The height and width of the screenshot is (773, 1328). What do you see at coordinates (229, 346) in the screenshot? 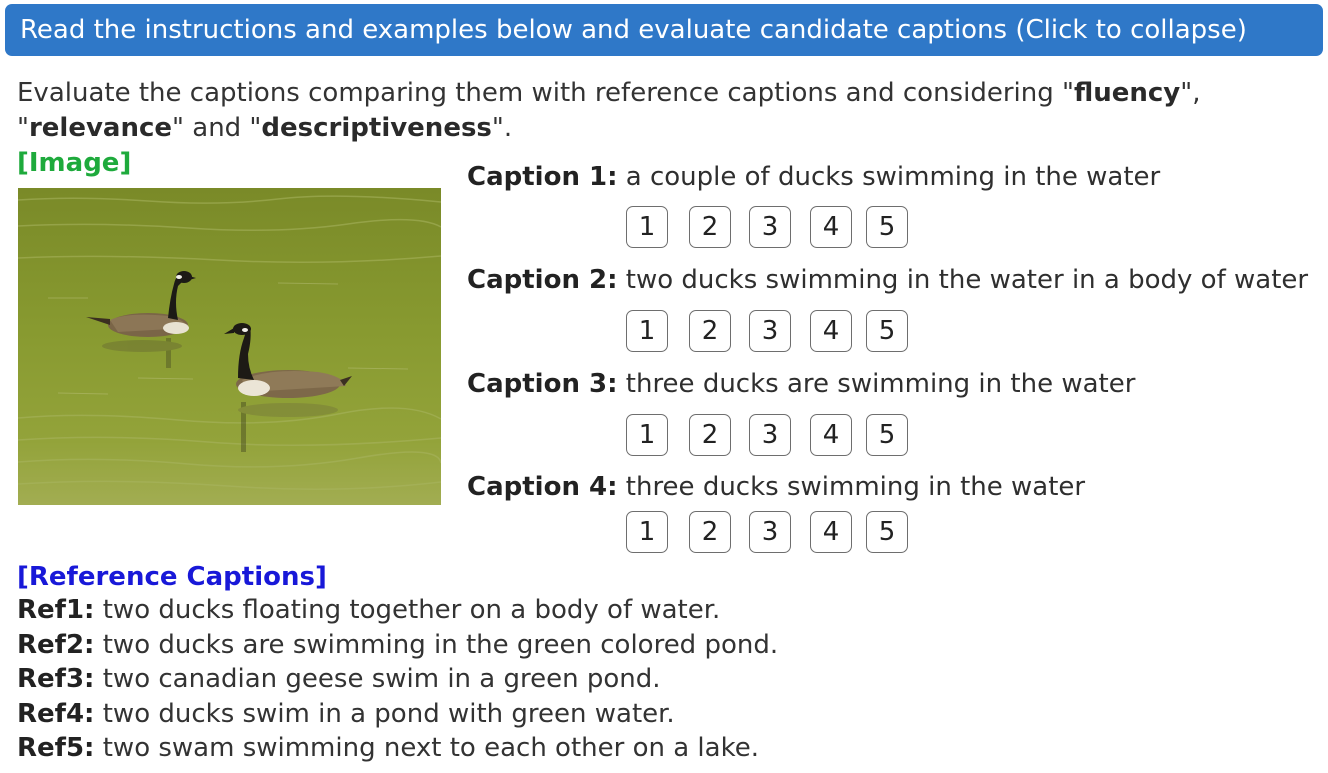
I see `duck-photo` at bounding box center [229, 346].